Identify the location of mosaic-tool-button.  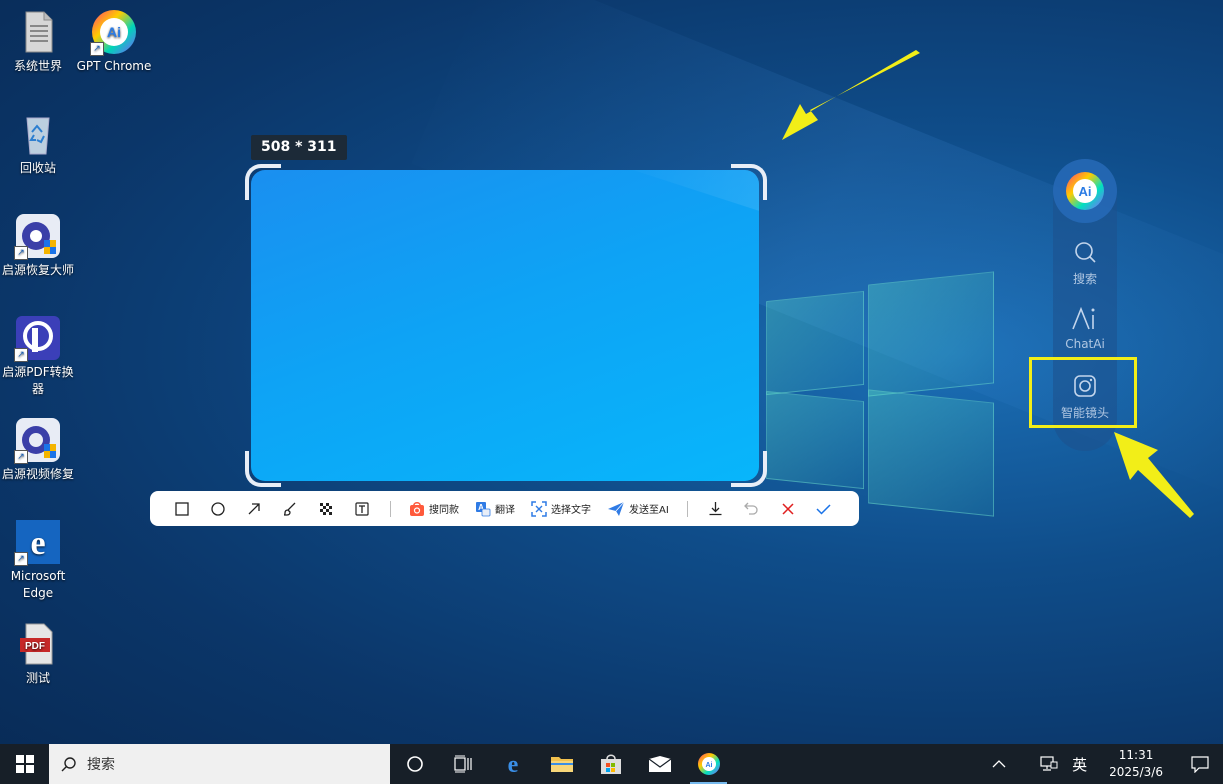
(326, 508).